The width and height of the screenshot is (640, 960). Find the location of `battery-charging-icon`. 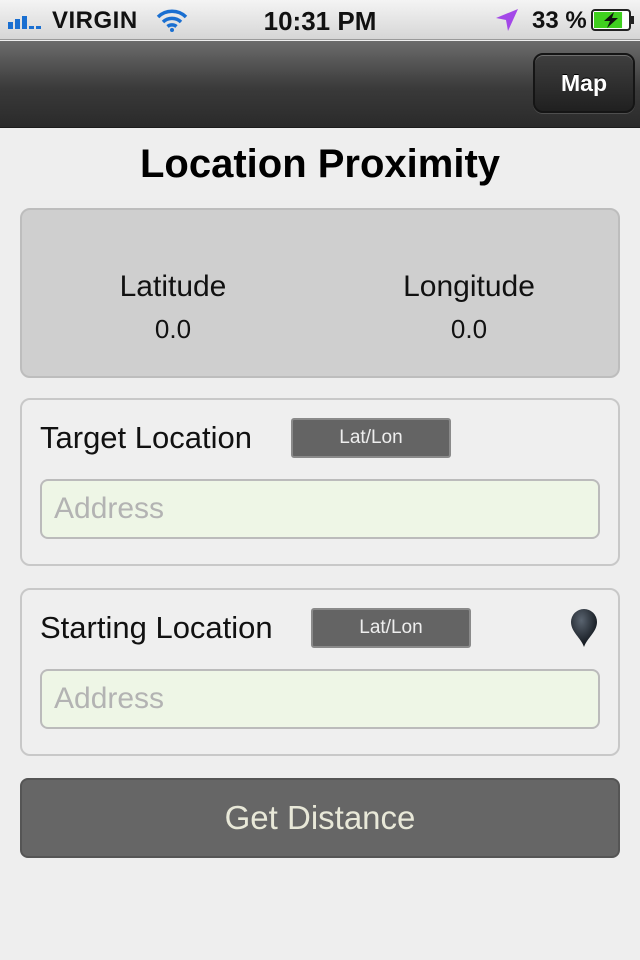

battery-charging-icon is located at coordinates (612, 20).